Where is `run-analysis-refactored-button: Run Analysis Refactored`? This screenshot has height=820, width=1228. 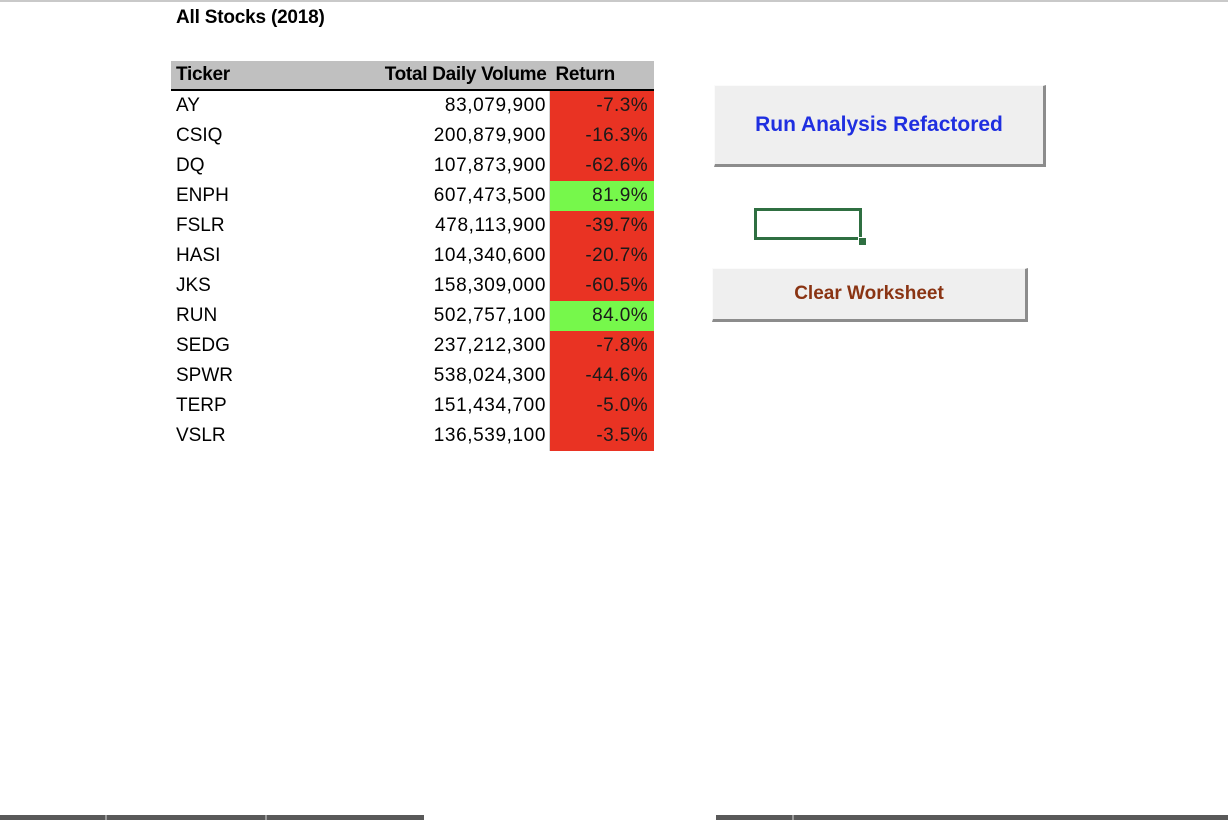 run-analysis-refactored-button: Run Analysis Refactored is located at coordinates (880, 126).